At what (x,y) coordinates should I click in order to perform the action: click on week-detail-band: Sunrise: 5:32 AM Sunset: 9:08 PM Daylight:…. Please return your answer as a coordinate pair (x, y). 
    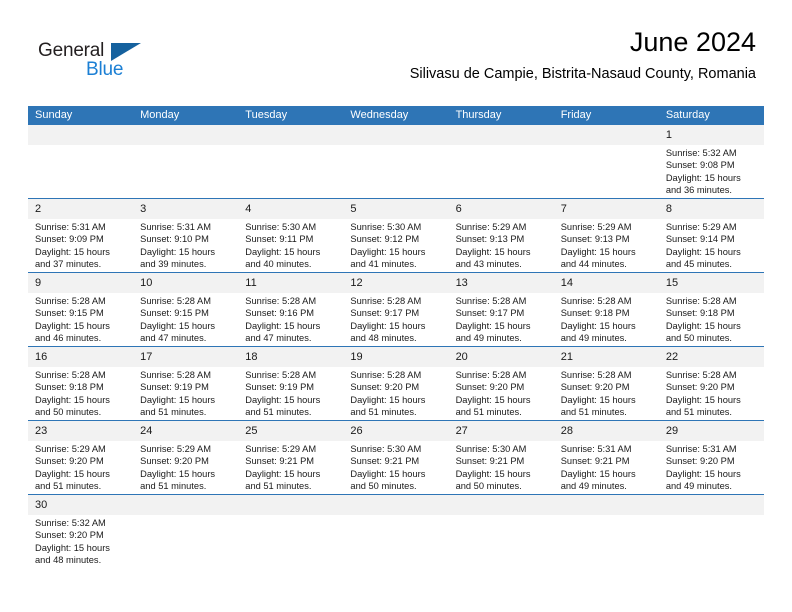
    Looking at the image, I should click on (396, 171).